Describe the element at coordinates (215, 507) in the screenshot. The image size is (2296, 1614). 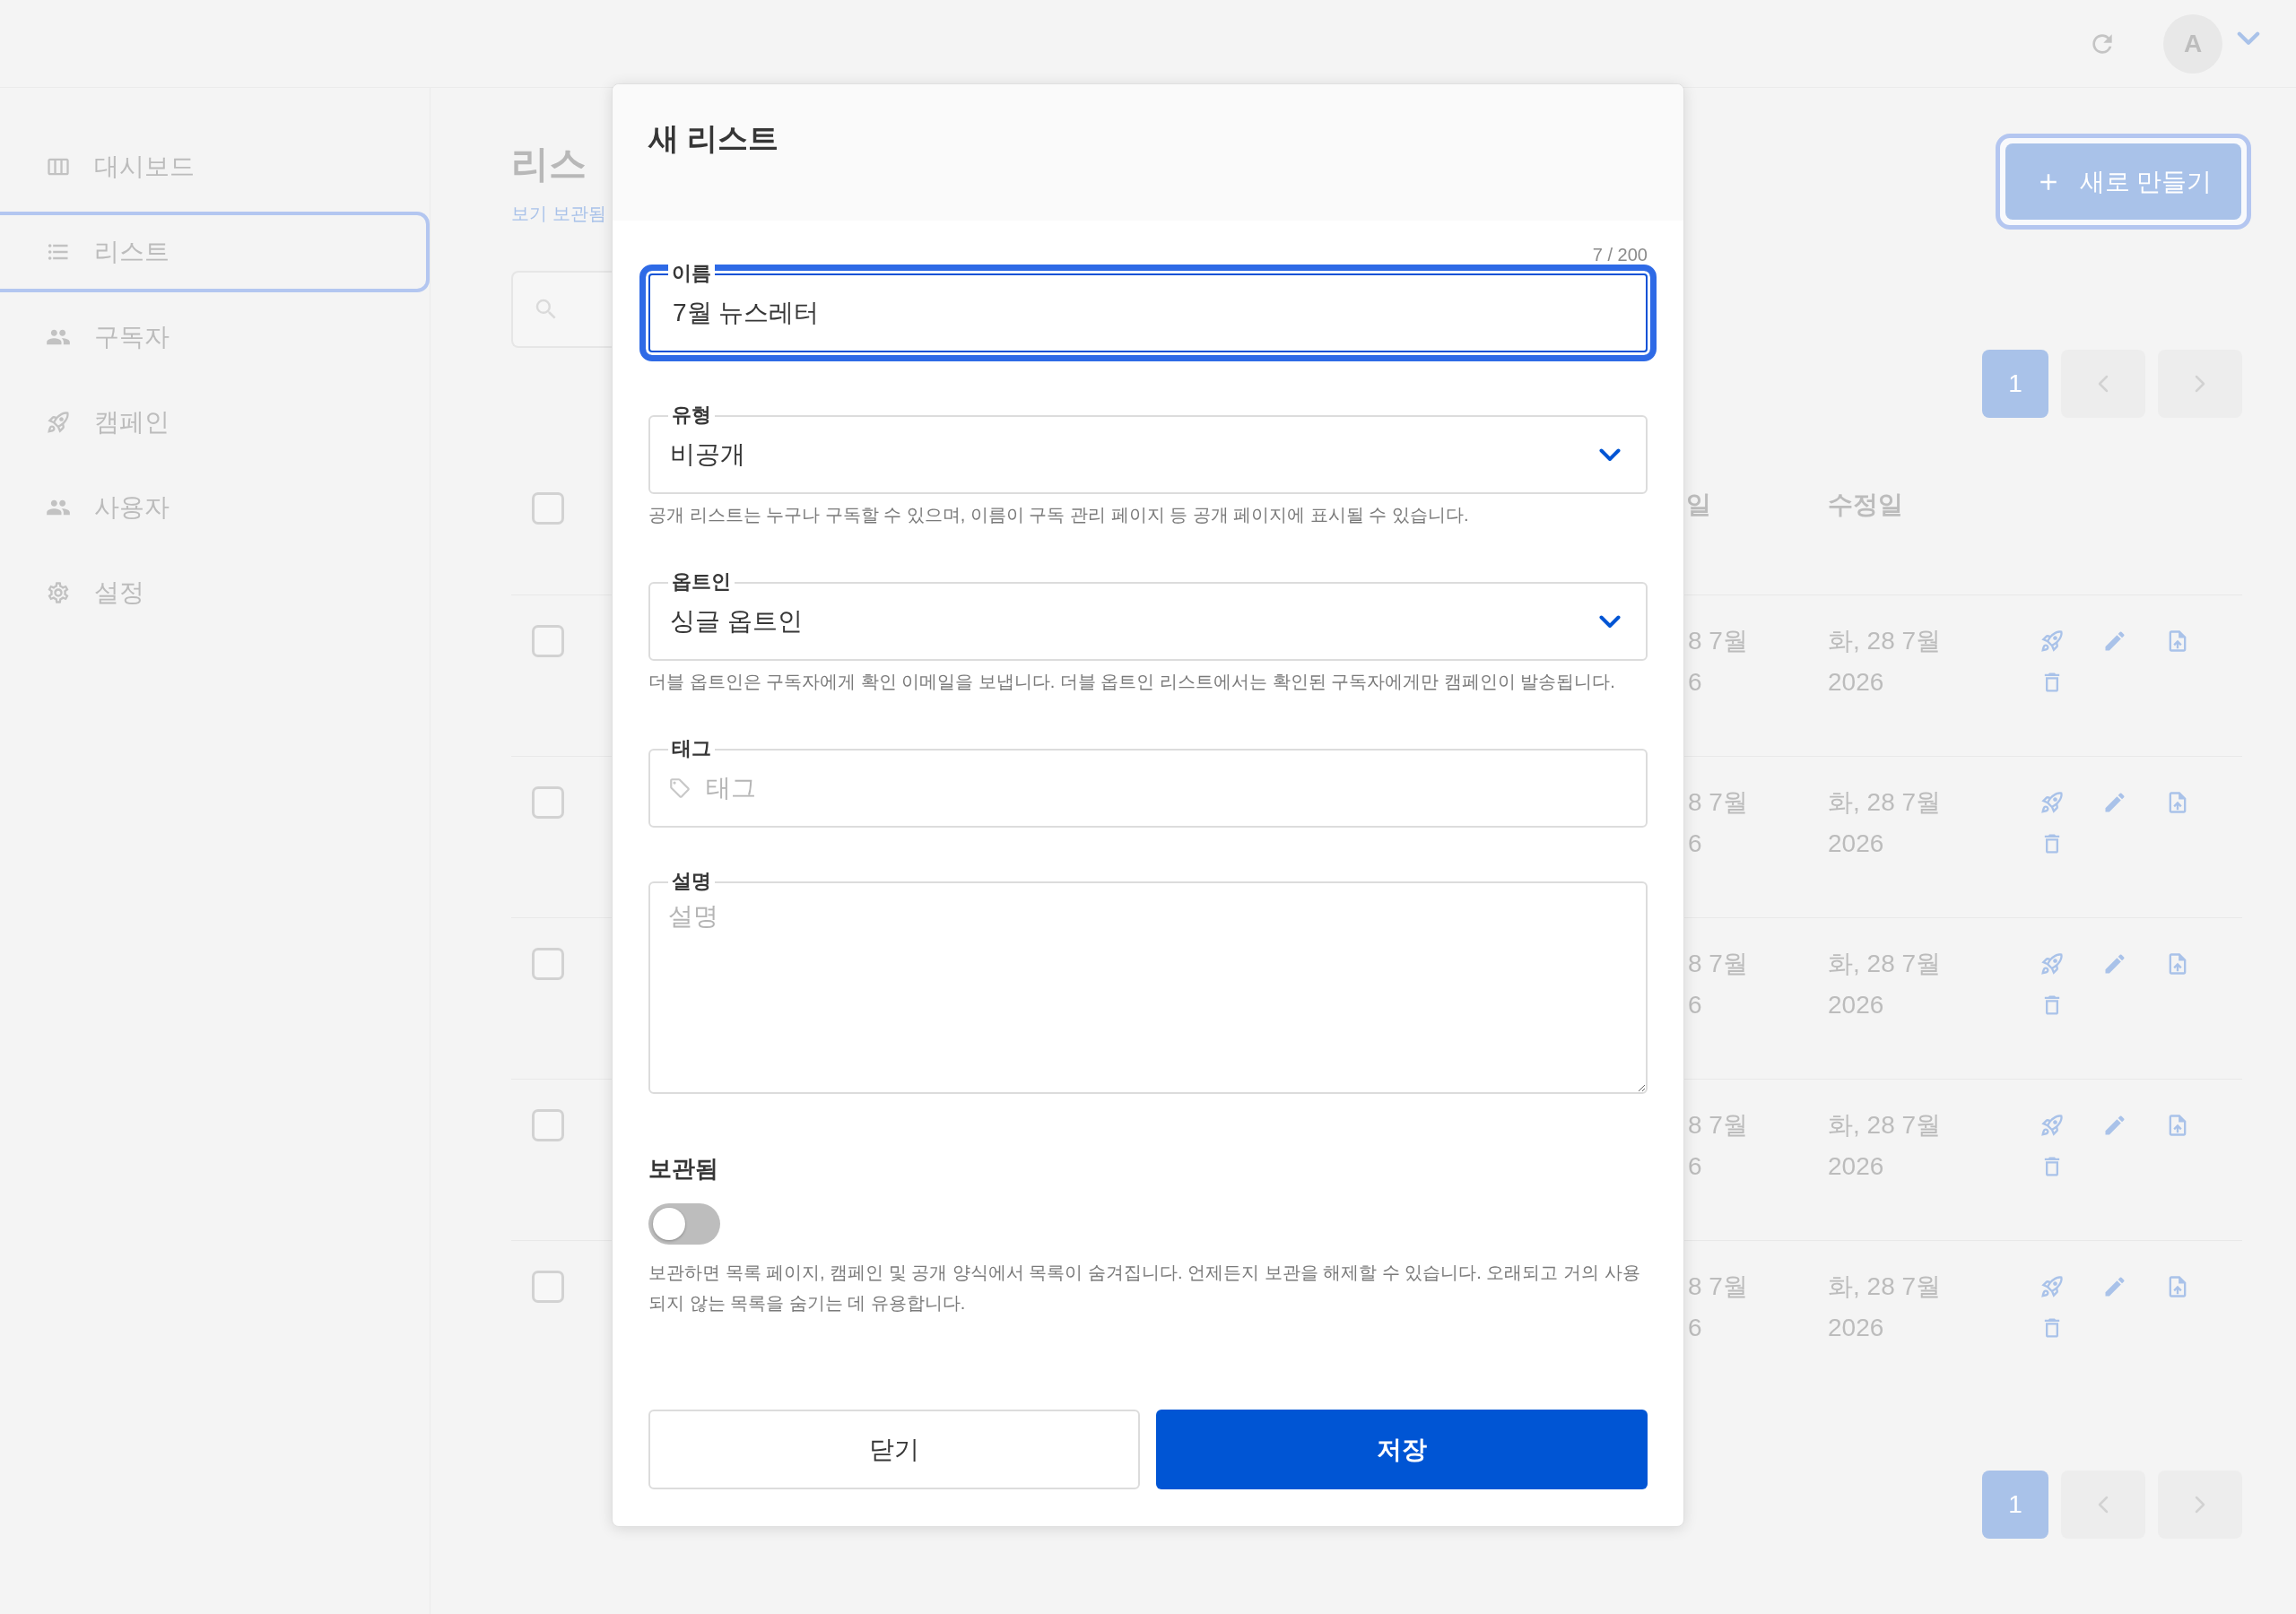
I see `sidebar-item: 사용자` at that location.